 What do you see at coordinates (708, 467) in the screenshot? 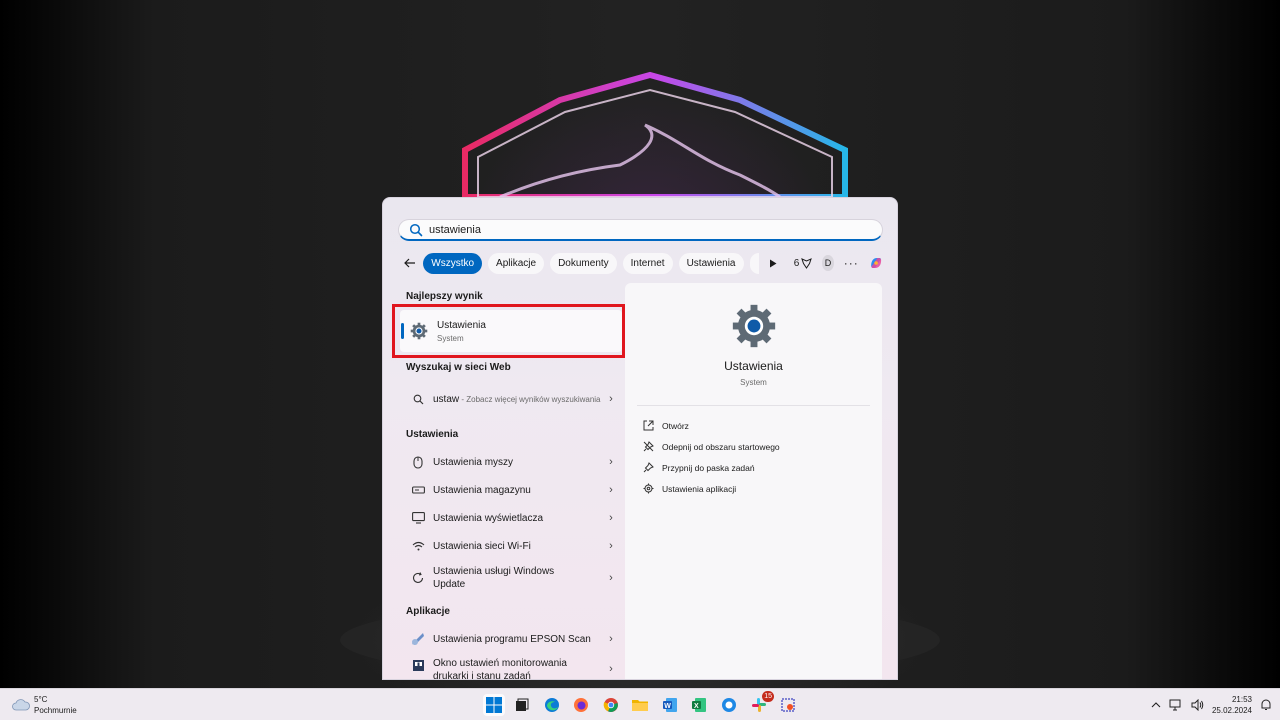
I see `action-label: Przypnij do paska zadań` at bounding box center [708, 467].